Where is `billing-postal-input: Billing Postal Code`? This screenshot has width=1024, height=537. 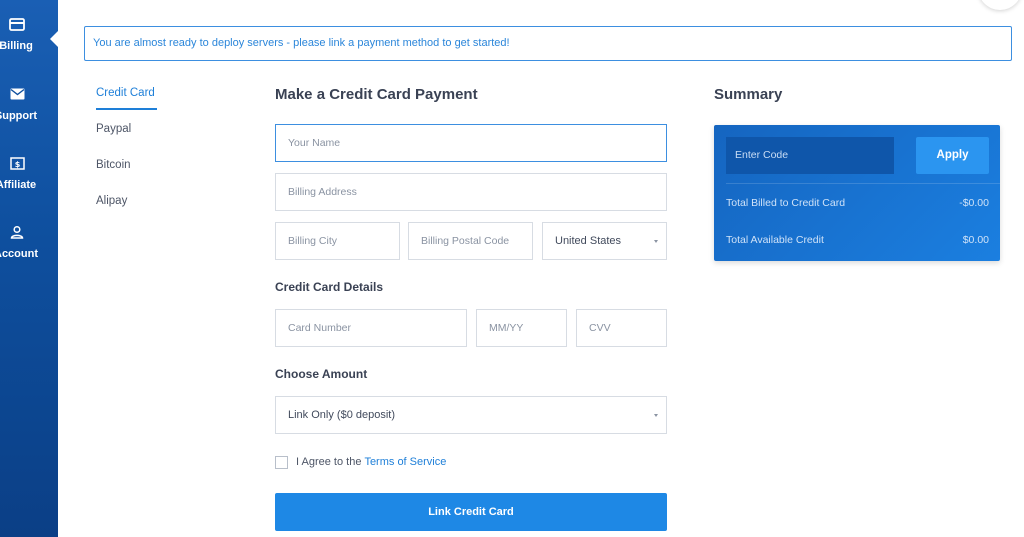
billing-postal-input: Billing Postal Code is located at coordinates (470, 241).